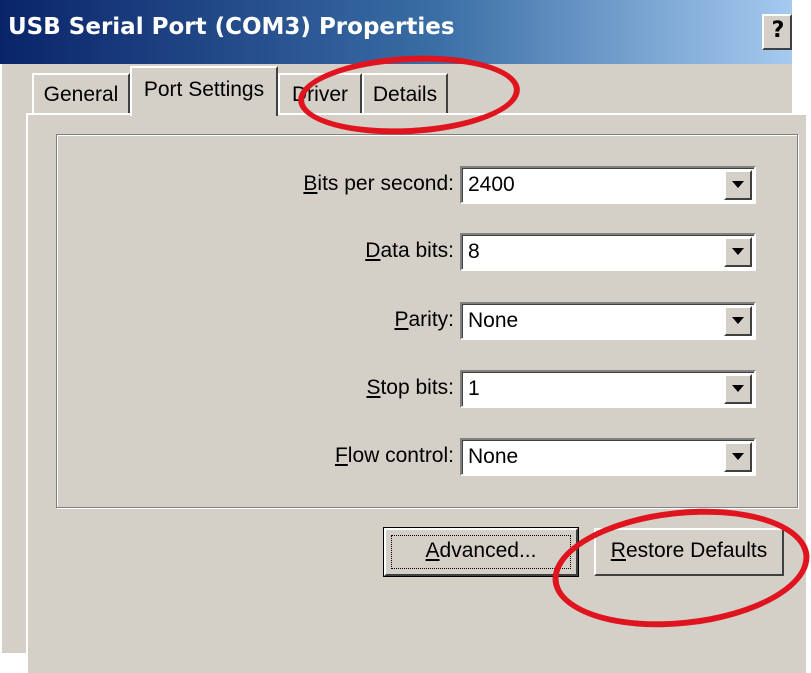  What do you see at coordinates (474, 251) in the screenshot?
I see `data-bits-value: 8` at bounding box center [474, 251].